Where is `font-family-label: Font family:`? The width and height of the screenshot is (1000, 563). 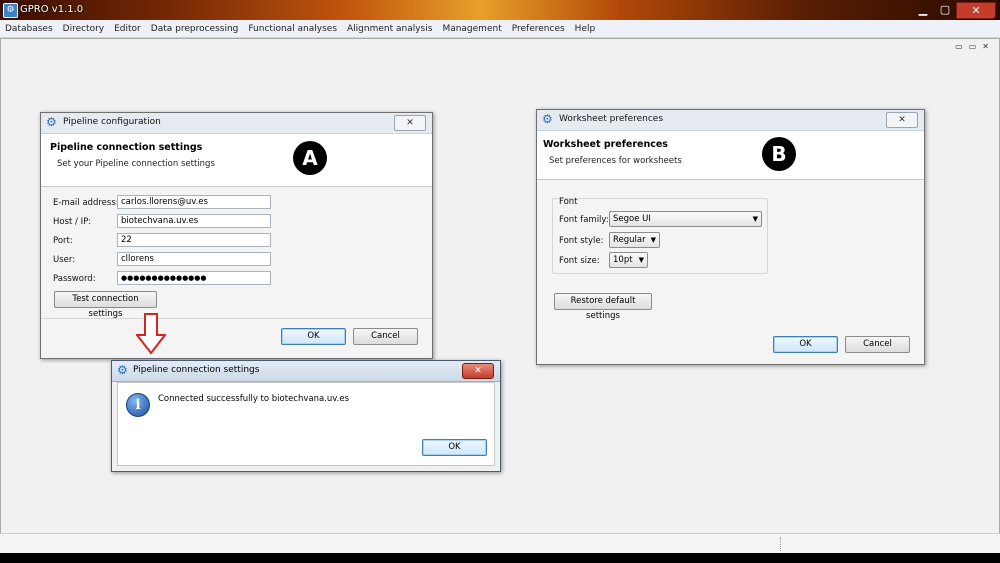
font-family-label: Font family: is located at coordinates (584, 220).